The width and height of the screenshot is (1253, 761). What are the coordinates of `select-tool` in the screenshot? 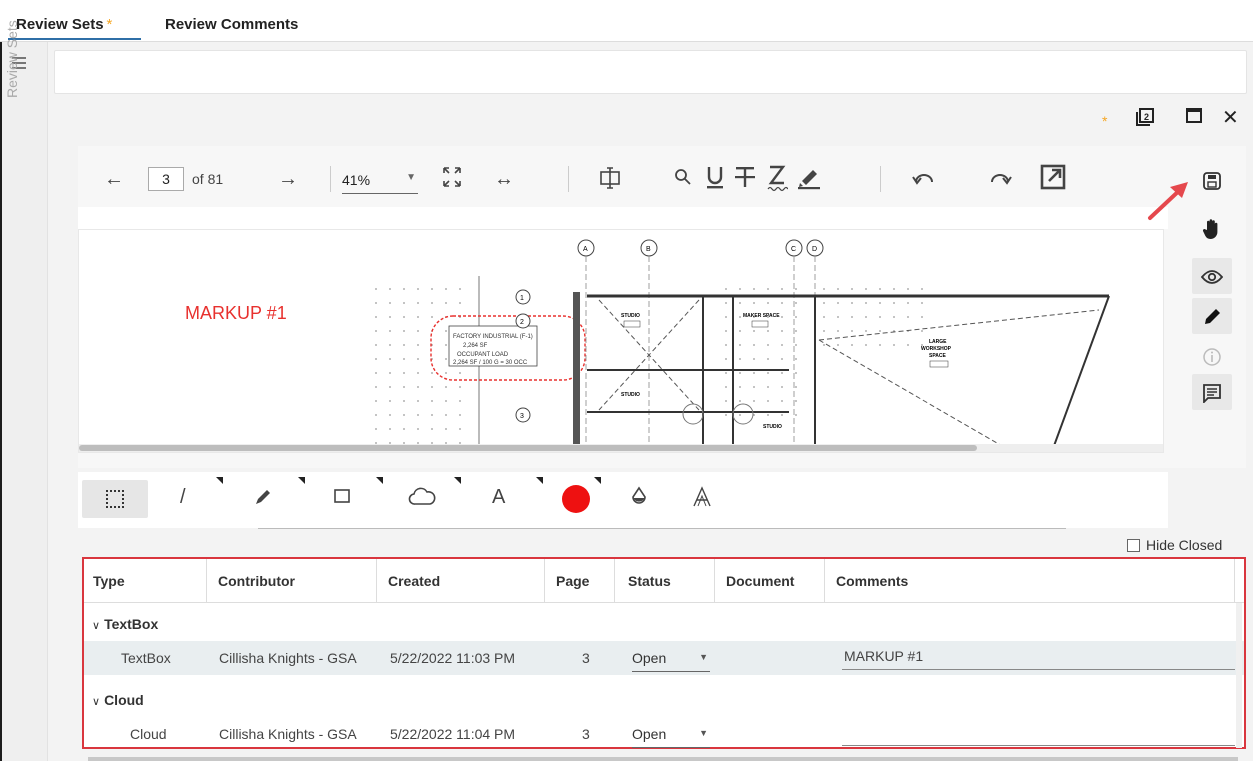 It's located at (115, 499).